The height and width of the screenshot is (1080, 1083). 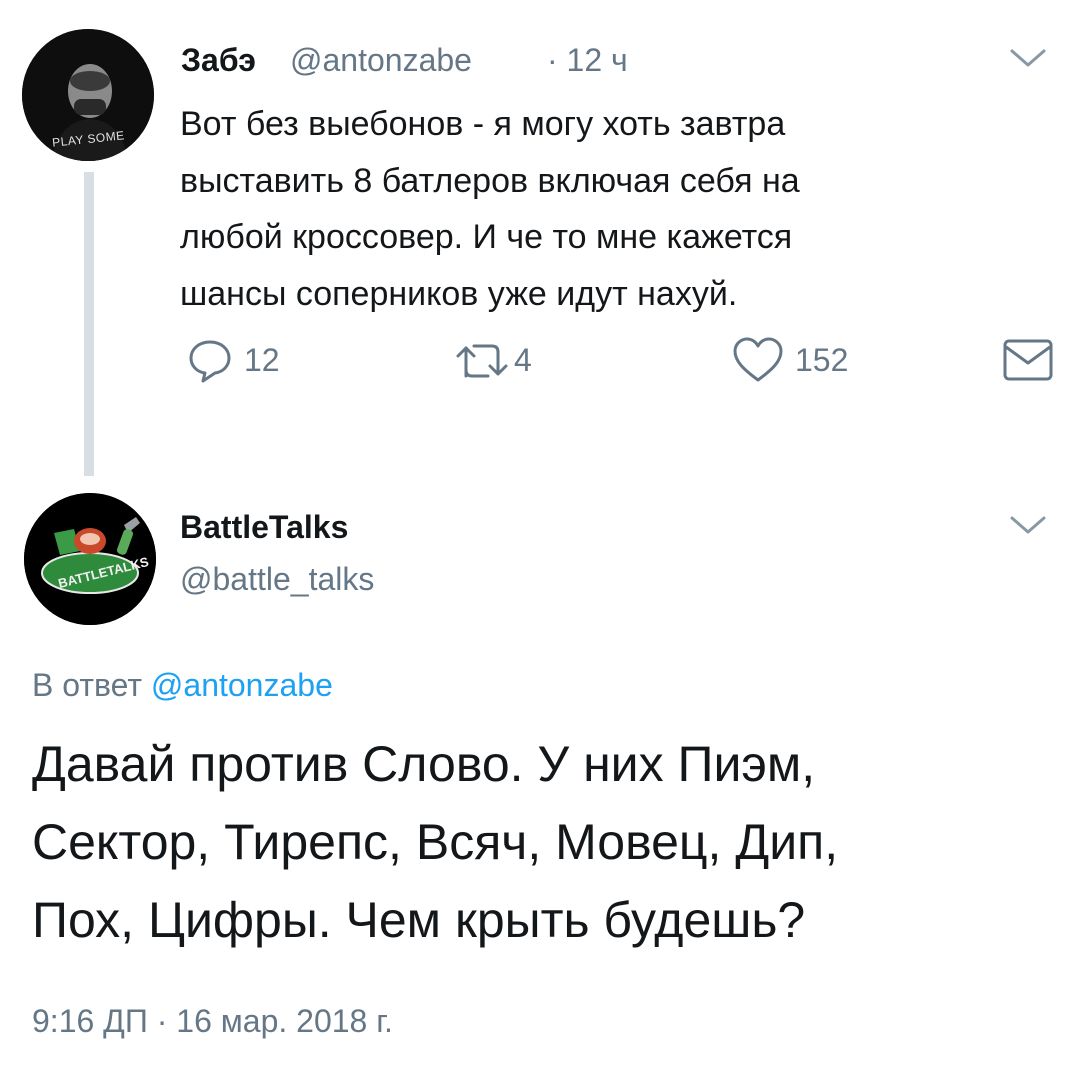 I want to click on retweet-count: 4, so click(x=523, y=359).